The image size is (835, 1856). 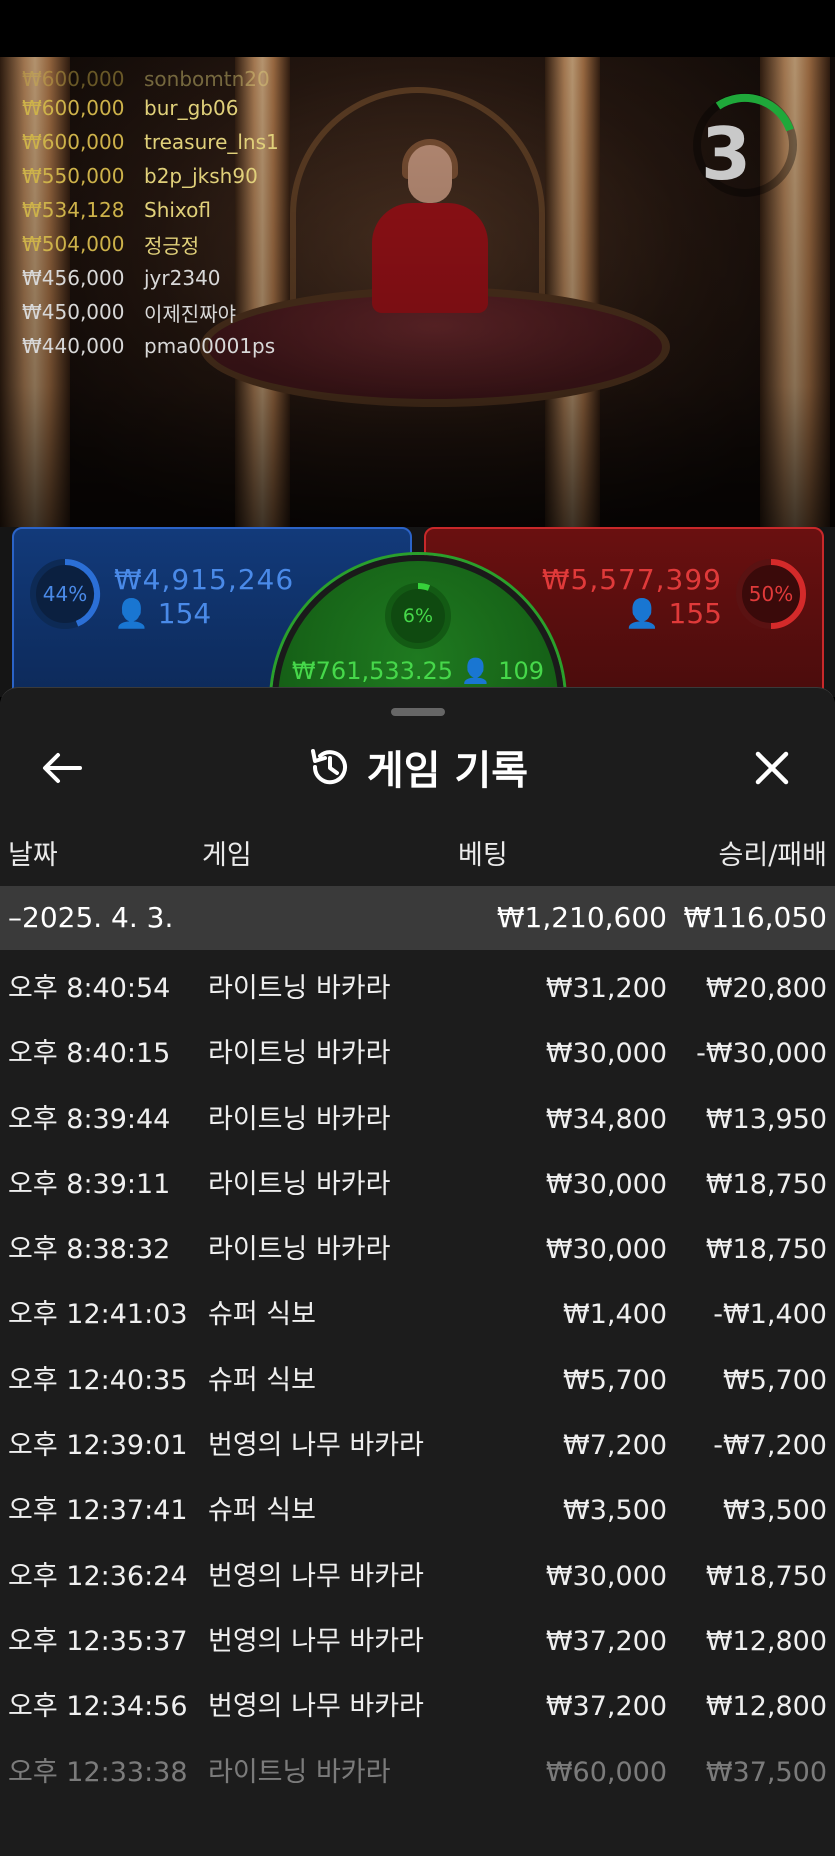 I want to click on leaderboard-row: ₩450,000 이제진짜야, so click(x=182, y=312).